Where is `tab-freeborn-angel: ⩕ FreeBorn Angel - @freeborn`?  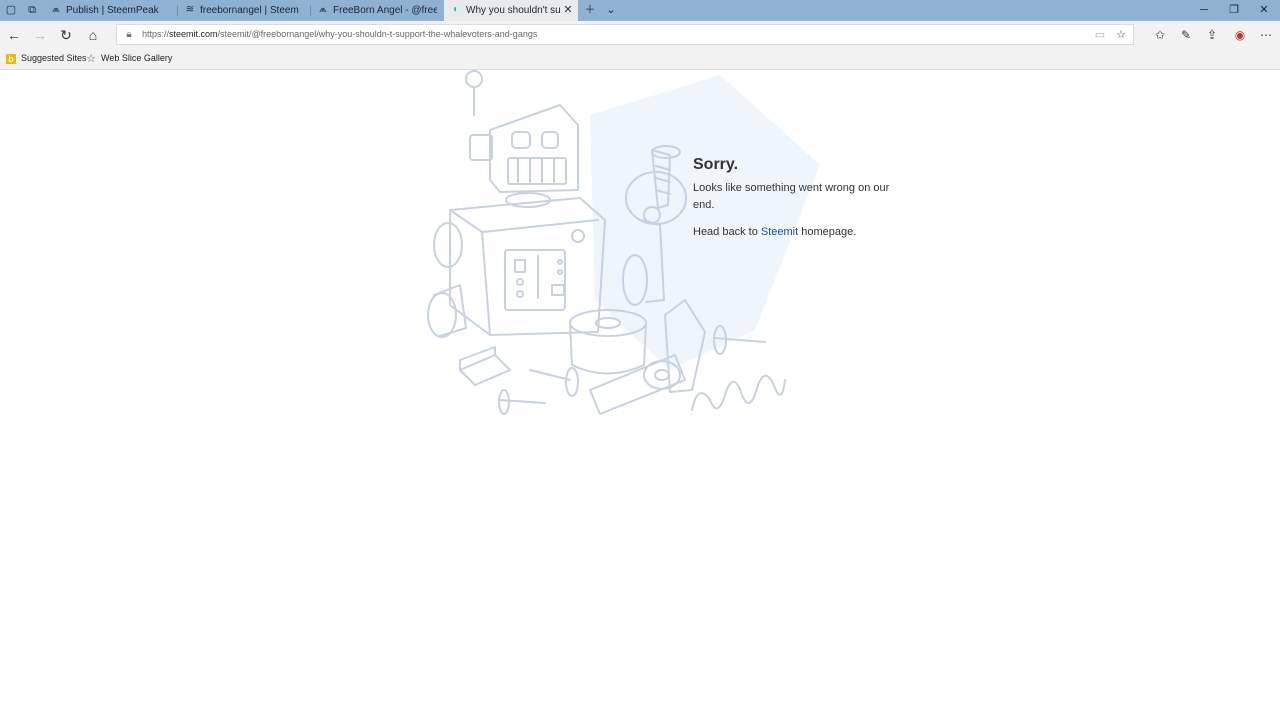 tab-freeborn-angel: ⩕ FreeBorn Angel - @freeborn is located at coordinates (377, 10).